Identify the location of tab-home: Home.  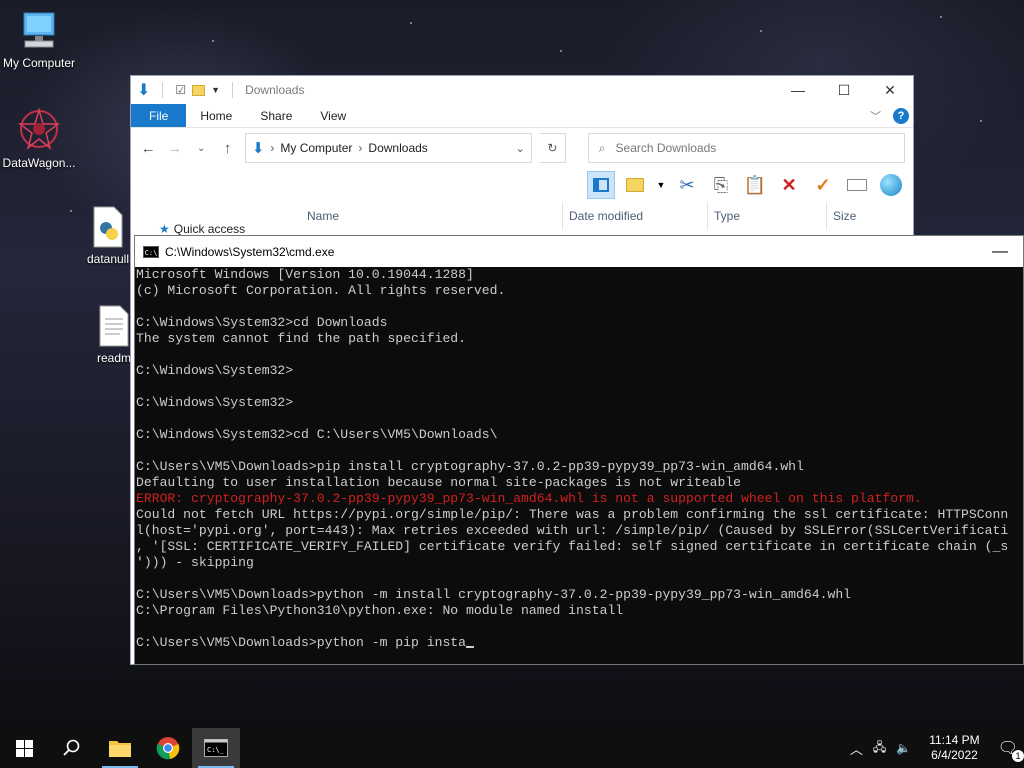
(216, 115).